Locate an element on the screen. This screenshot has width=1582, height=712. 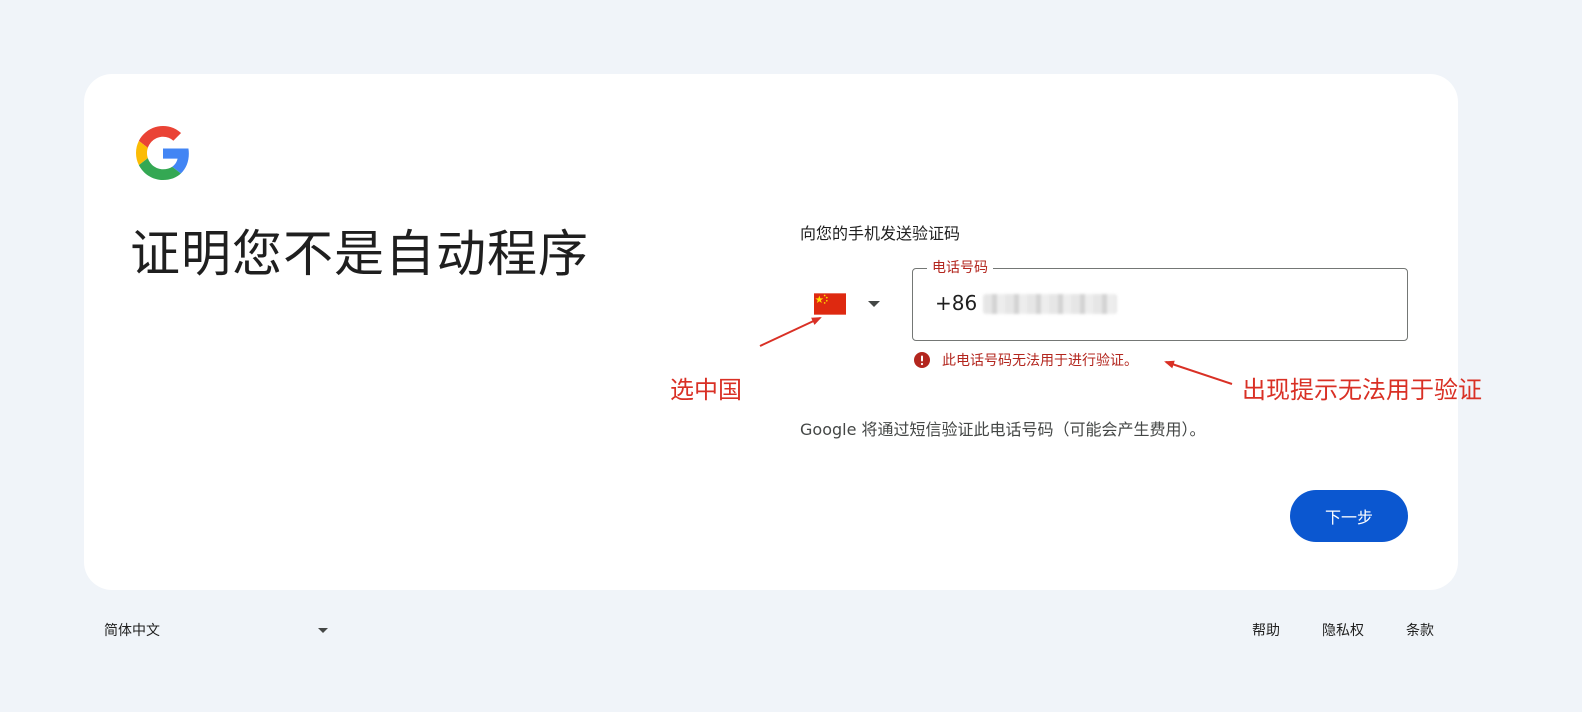
phone-field-label: 电话号码 is located at coordinates (960, 267).